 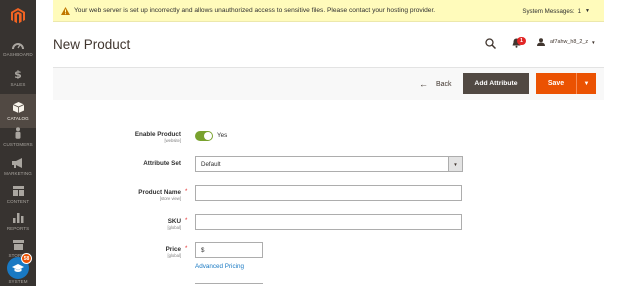 I want to click on arrow-left-icon: ←, so click(x=423, y=84).